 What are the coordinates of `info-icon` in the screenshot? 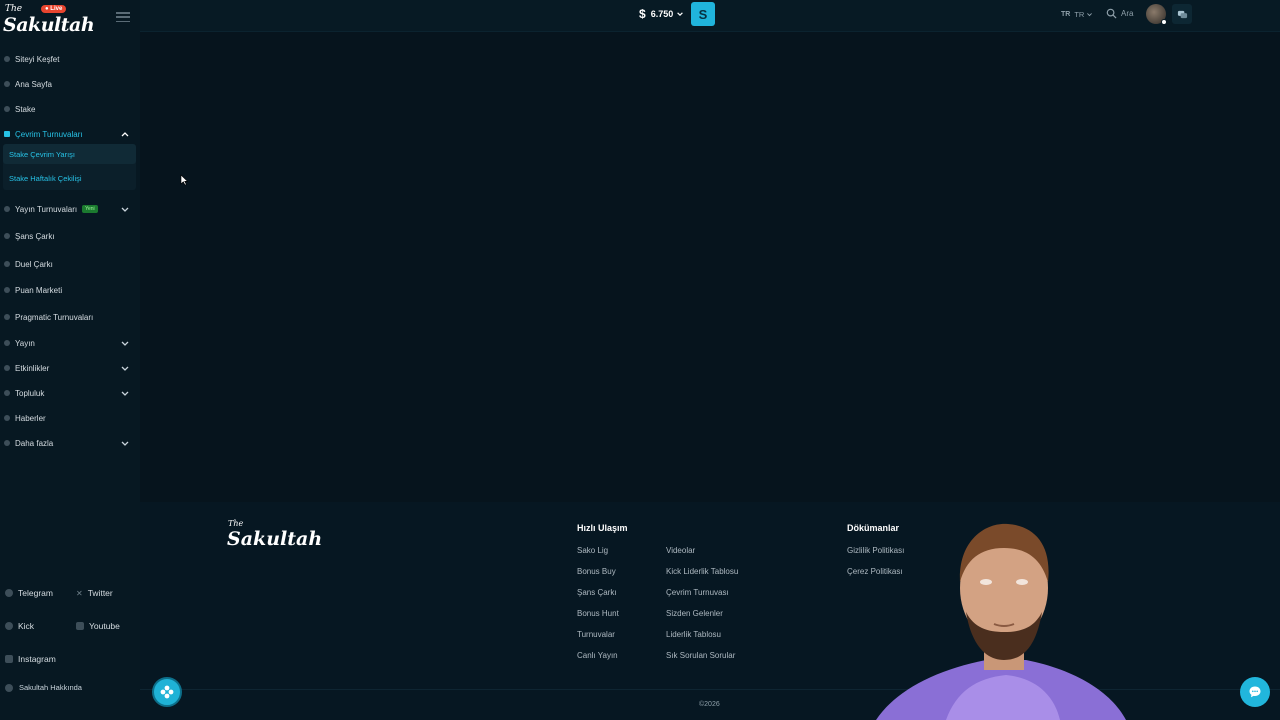 It's located at (9, 687).